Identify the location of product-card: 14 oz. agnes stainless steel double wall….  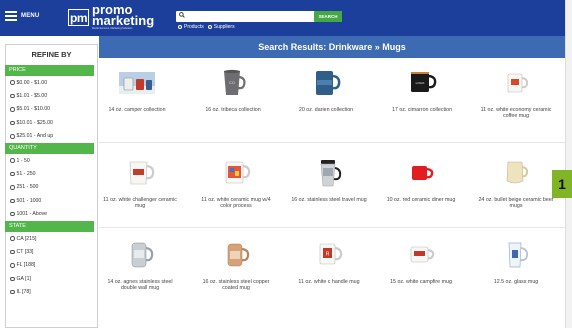
(140, 265).